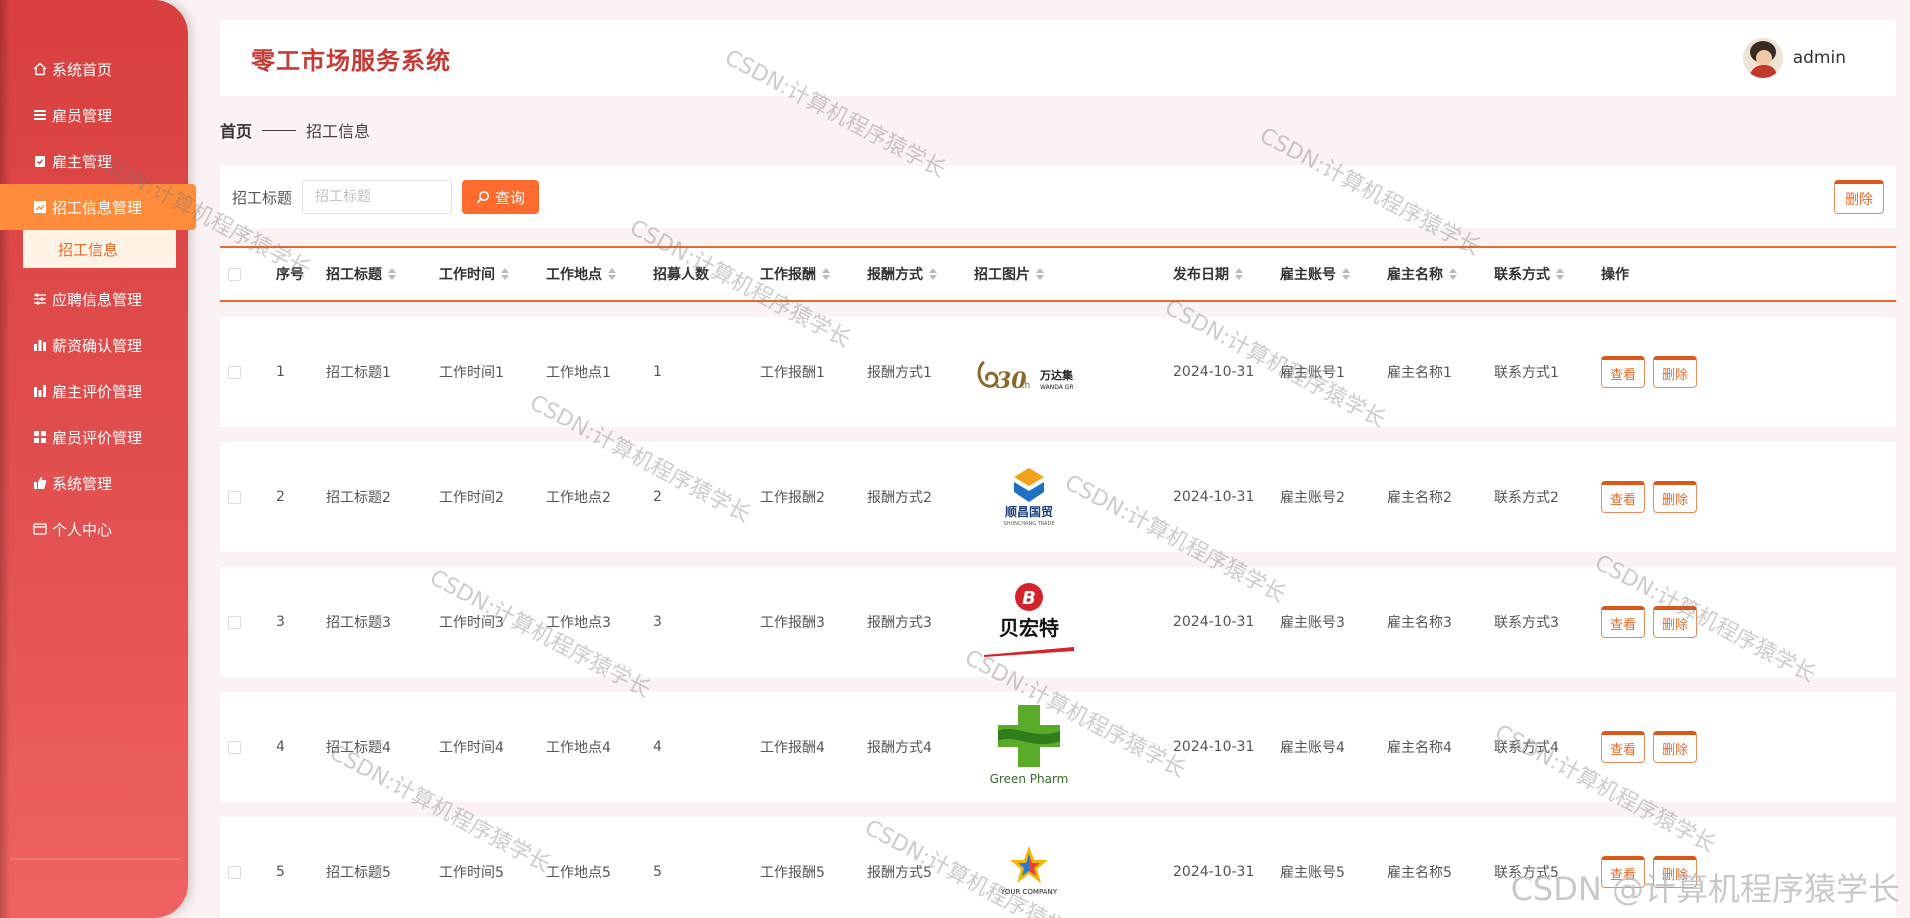 The width and height of the screenshot is (1910, 918). I want to click on header-place: 工作地点, so click(599, 274).